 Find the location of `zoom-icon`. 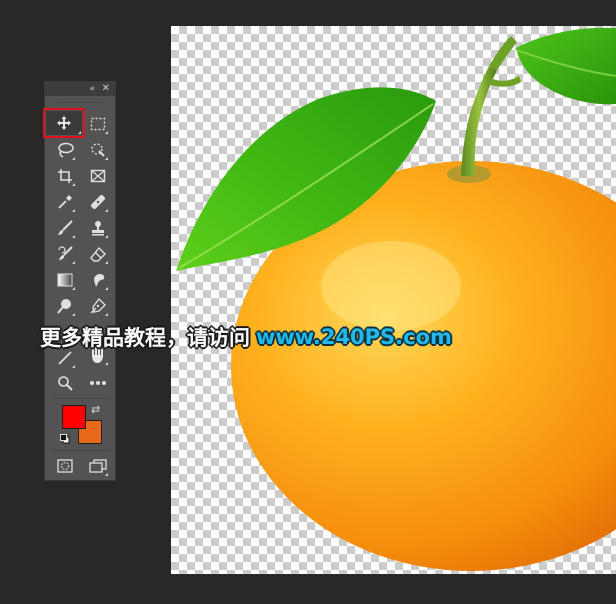

zoom-icon is located at coordinates (65, 383).